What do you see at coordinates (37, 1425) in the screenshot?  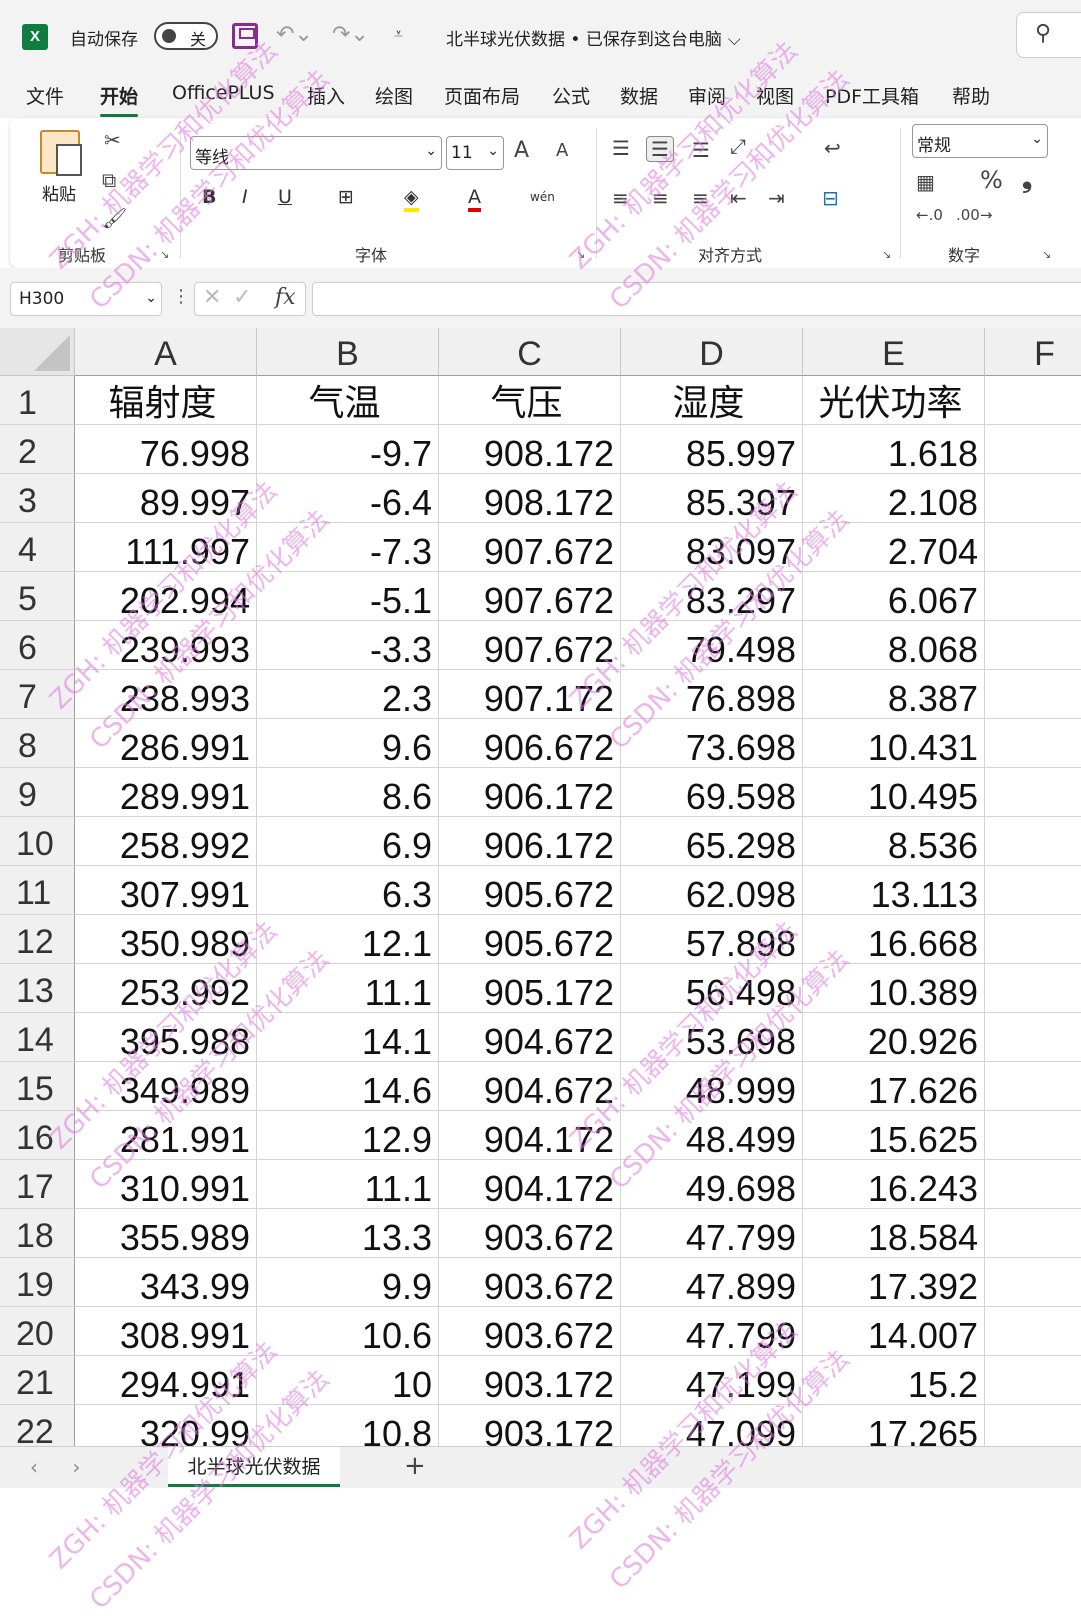 I see `row-header: 22` at bounding box center [37, 1425].